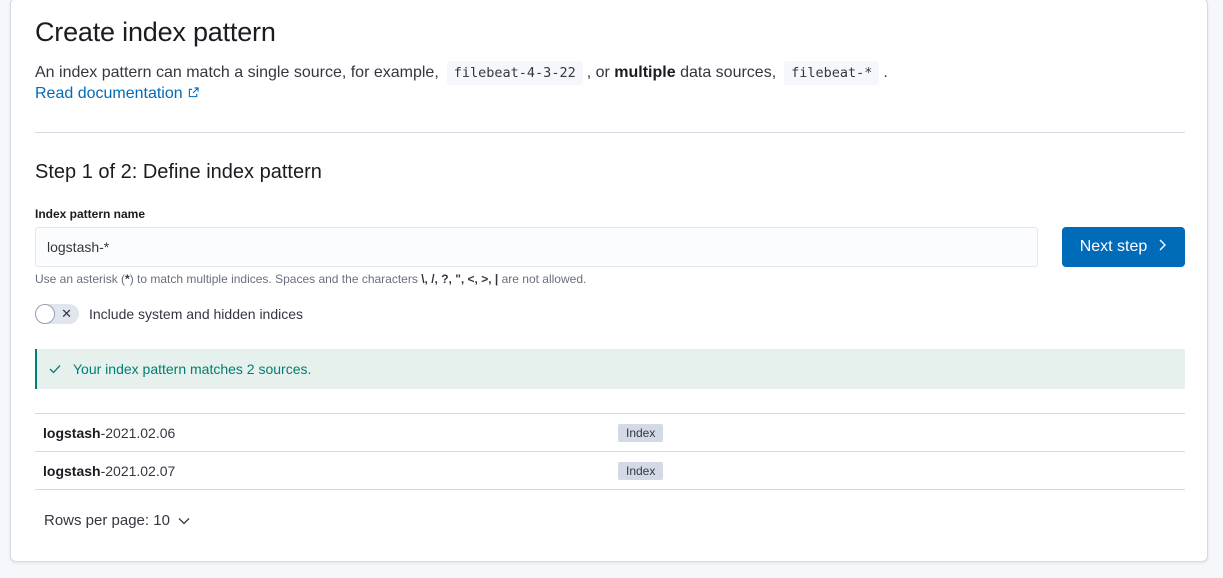 This screenshot has width=1223, height=578. I want to click on switch-knob, so click(45, 314).